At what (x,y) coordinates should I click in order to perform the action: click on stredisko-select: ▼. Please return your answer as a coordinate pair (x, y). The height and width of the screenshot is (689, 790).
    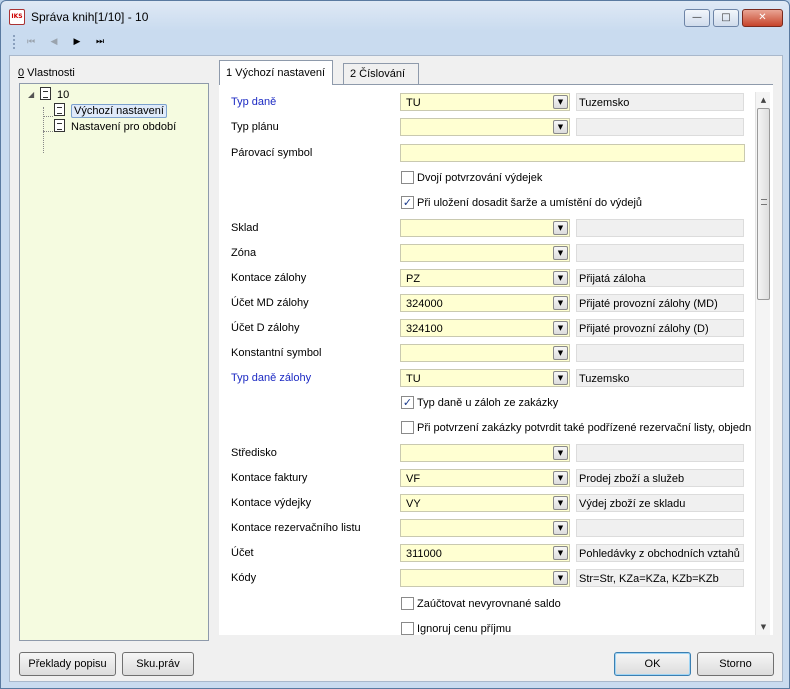
    Looking at the image, I should click on (485, 453).